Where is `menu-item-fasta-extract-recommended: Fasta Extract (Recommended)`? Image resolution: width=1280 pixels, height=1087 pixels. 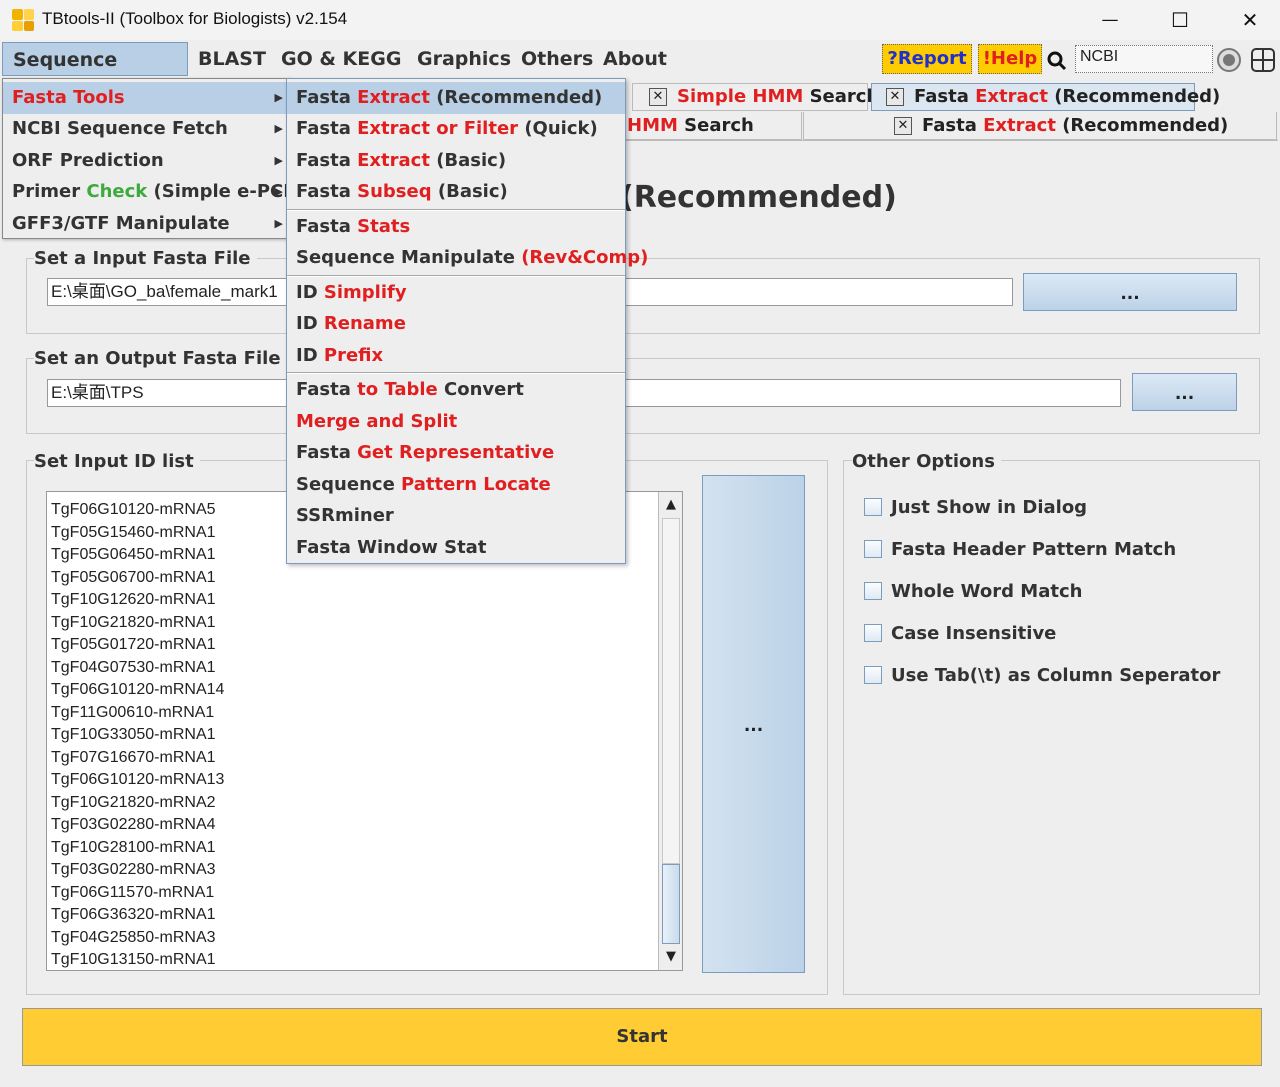
menu-item-fasta-extract-recommended: Fasta Extract (Recommended) is located at coordinates (456, 98).